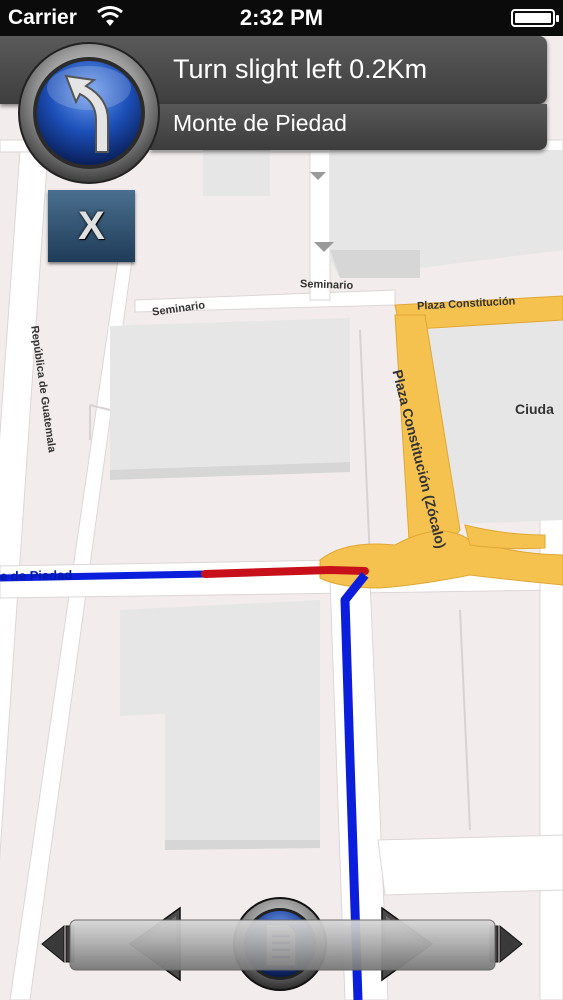  I want to click on slight-left-arrow-icon, so click(89, 113).